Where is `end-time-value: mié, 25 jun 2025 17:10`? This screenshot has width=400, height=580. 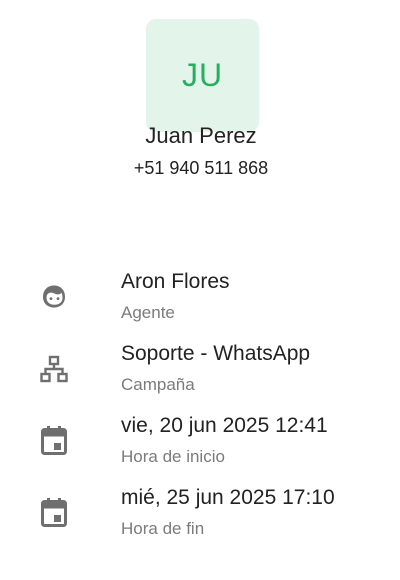
end-time-value: mié, 25 jun 2025 17:10 is located at coordinates (228, 497).